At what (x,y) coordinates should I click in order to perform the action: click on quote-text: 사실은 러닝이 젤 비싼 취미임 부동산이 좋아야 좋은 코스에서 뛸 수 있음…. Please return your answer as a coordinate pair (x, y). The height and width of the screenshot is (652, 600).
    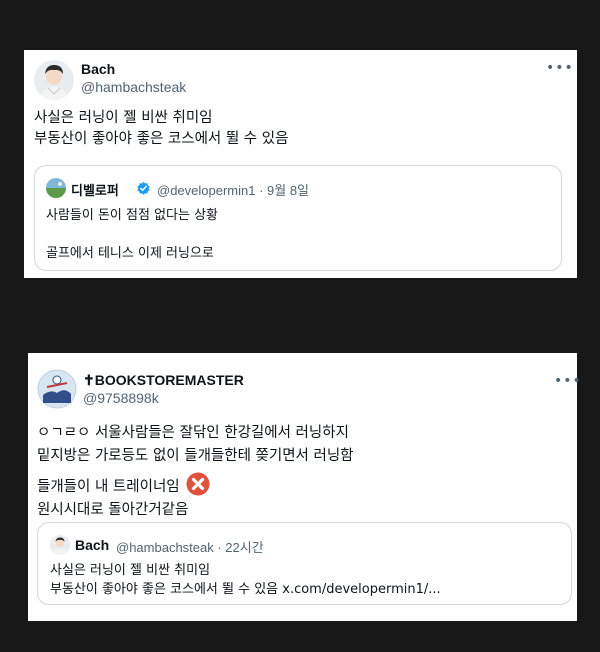
    Looking at the image, I should click on (245, 580).